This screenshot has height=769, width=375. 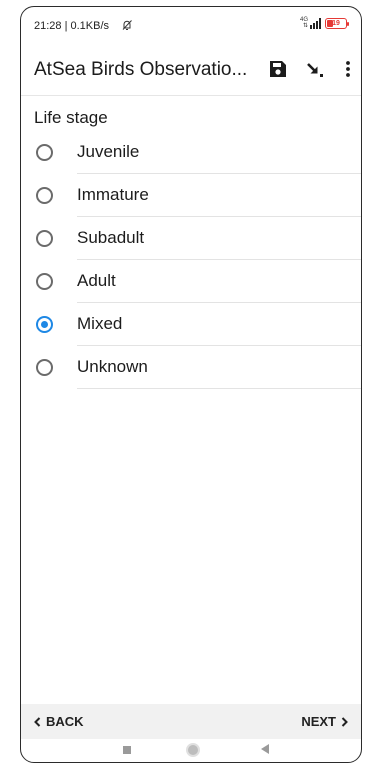 What do you see at coordinates (71, 117) in the screenshot?
I see `question-label: Life stage` at bounding box center [71, 117].